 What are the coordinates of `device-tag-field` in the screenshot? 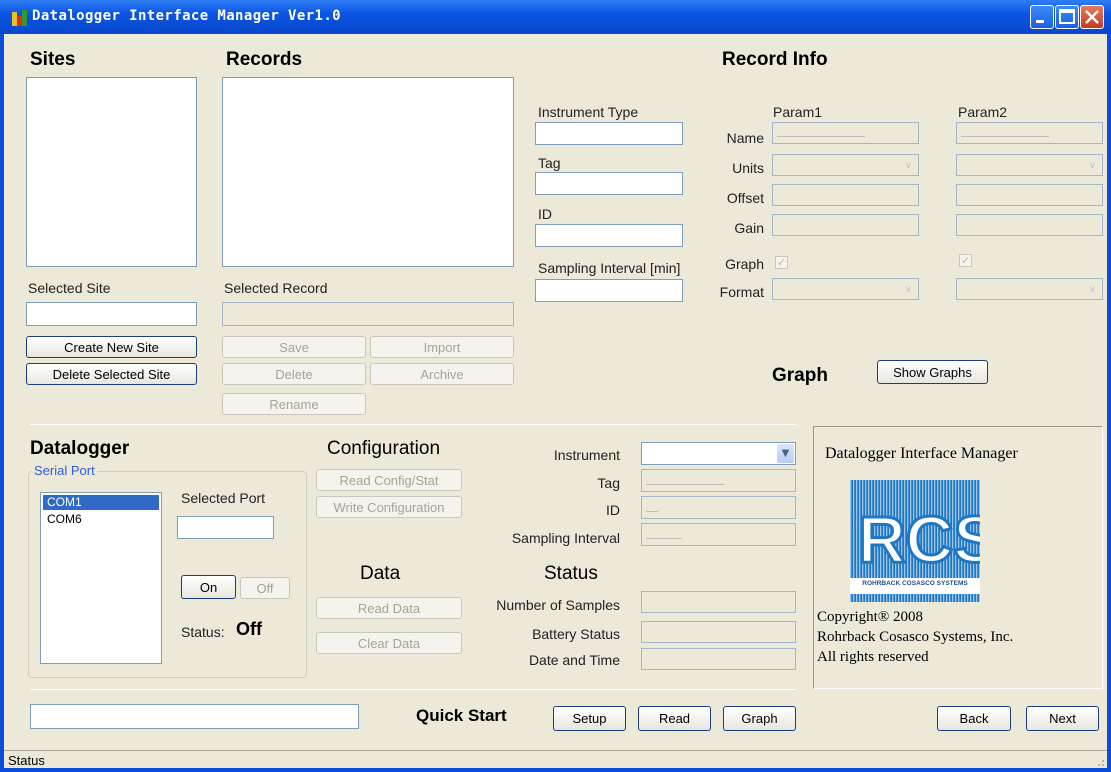 It's located at (718, 480).